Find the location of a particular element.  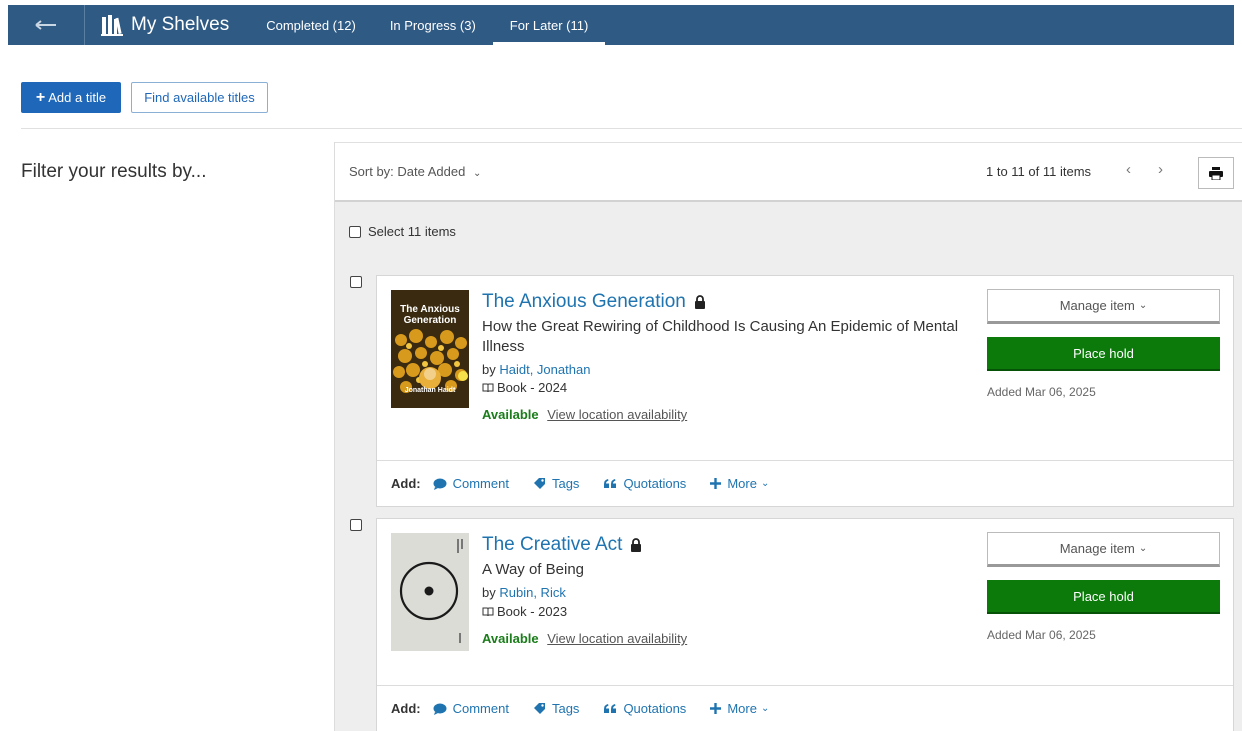

tab-label: In Progress (3) is located at coordinates (432, 25).